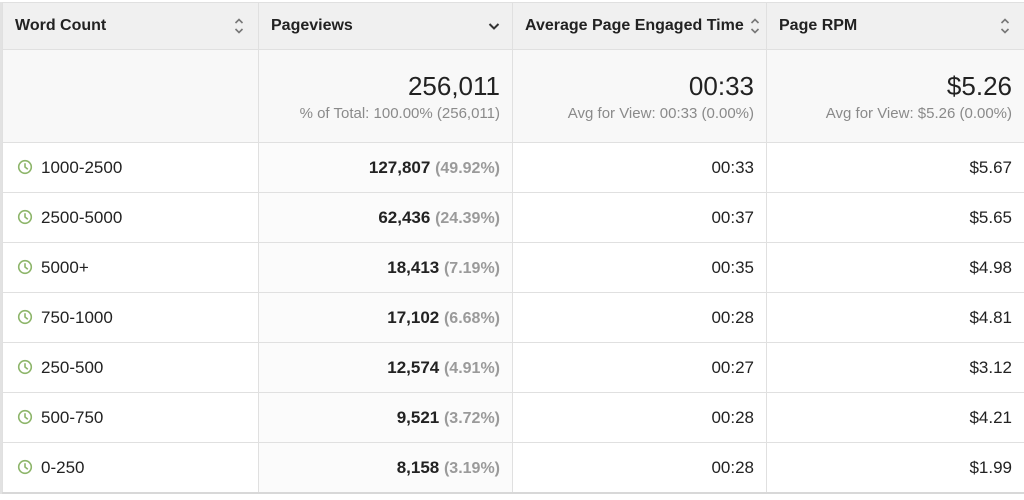 The height and width of the screenshot is (500, 1024). Describe the element at coordinates (895, 317) in the screenshot. I see `rpm-cell: $4.81` at that location.